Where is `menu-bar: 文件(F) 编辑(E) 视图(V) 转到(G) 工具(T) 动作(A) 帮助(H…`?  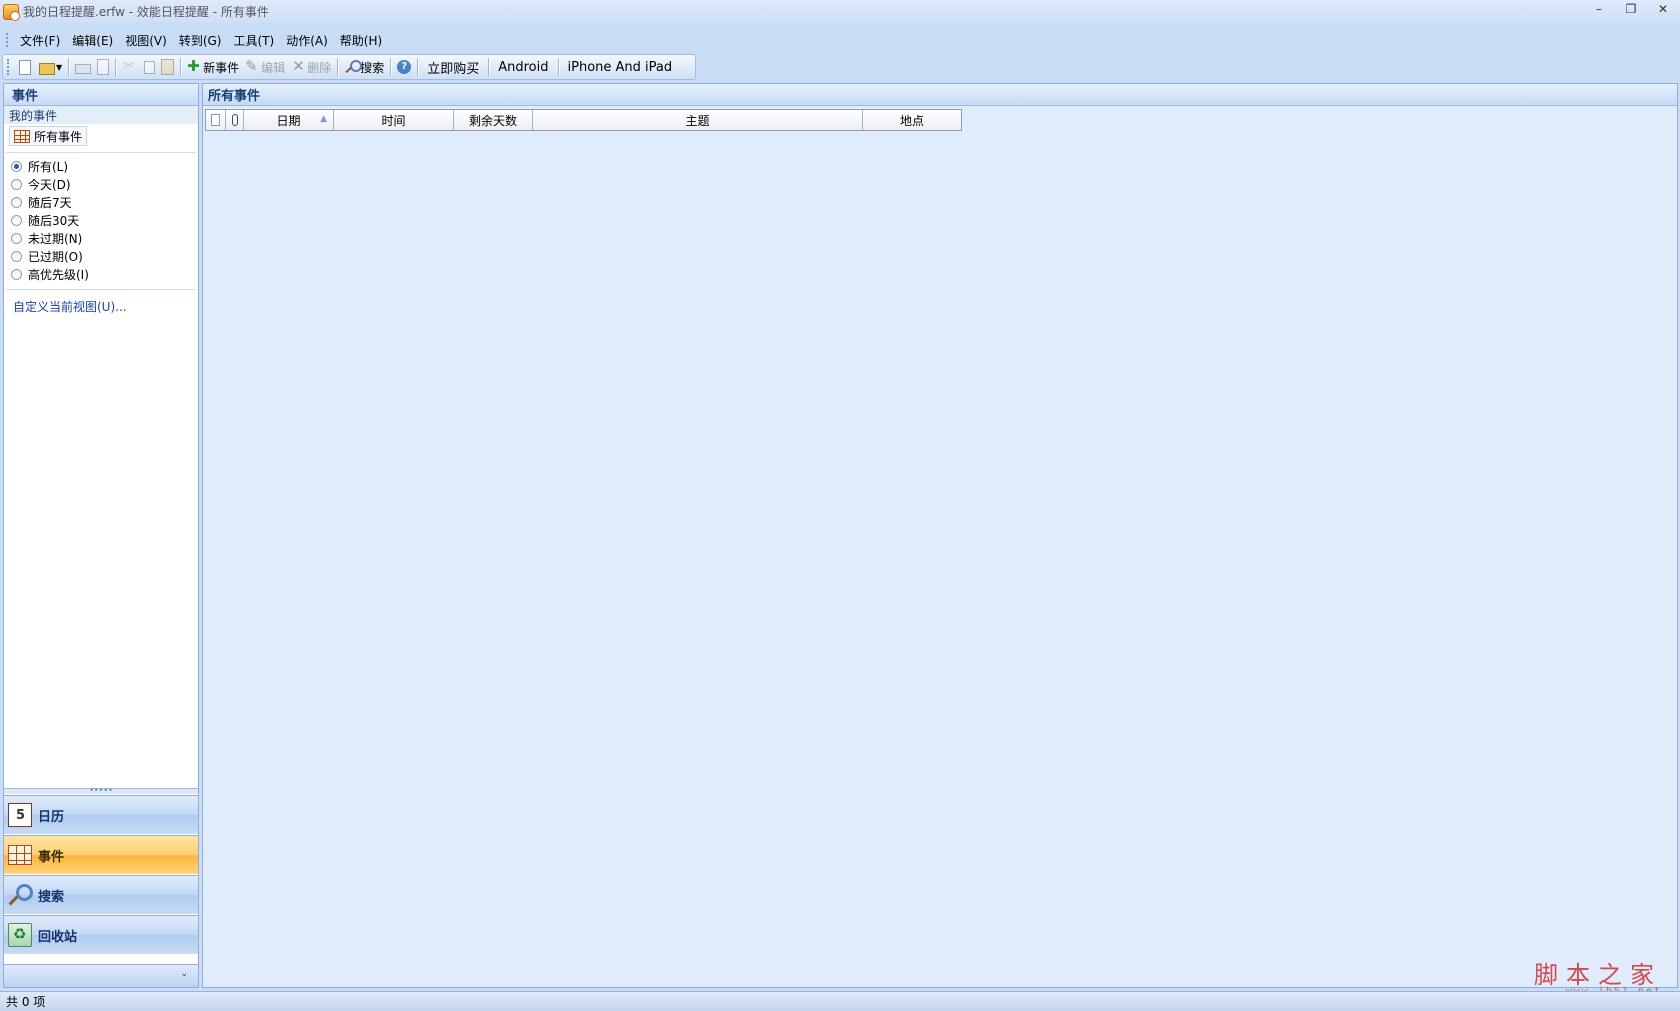
menu-bar: 文件(F) 编辑(E) 视图(V) 转到(G) 工具(T) 动作(A) 帮助(H… is located at coordinates (840, 40).